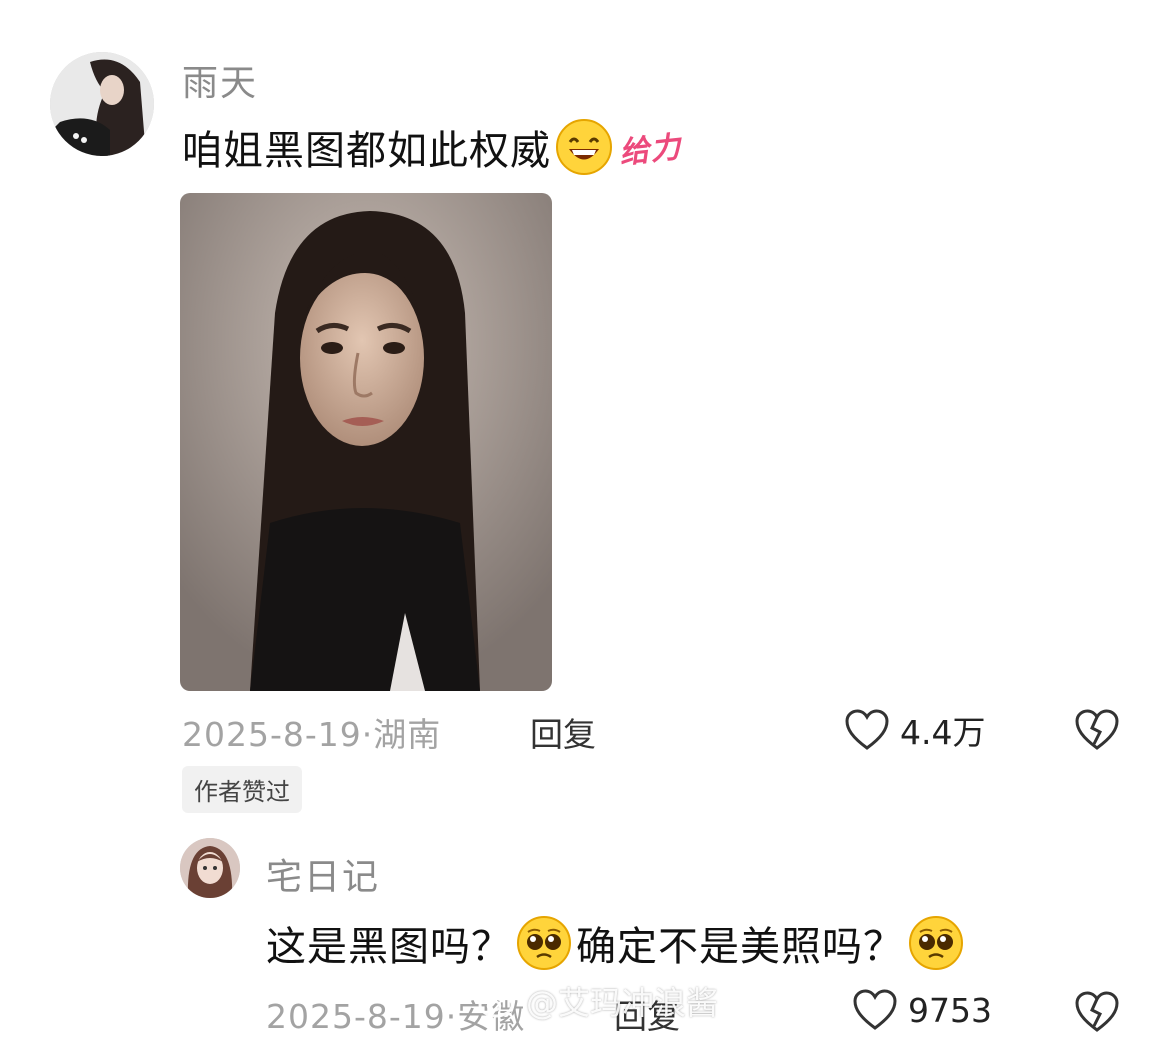 The image size is (1170, 1038). What do you see at coordinates (950, 1010) in the screenshot?
I see `reply-like-count: 9753` at bounding box center [950, 1010].